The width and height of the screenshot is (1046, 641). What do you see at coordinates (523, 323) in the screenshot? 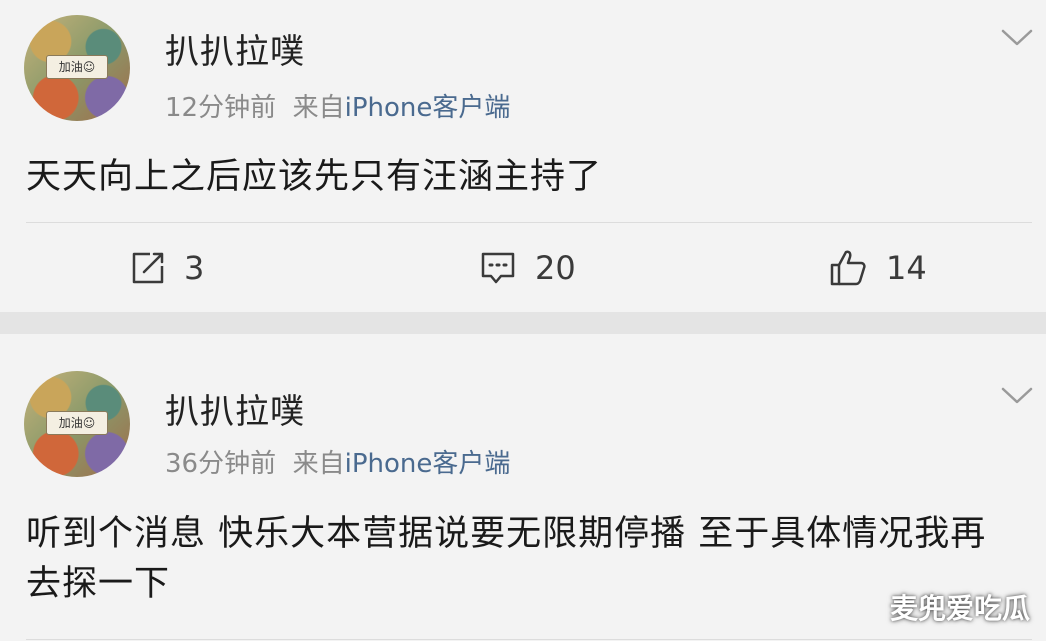
I see `post-separator` at bounding box center [523, 323].